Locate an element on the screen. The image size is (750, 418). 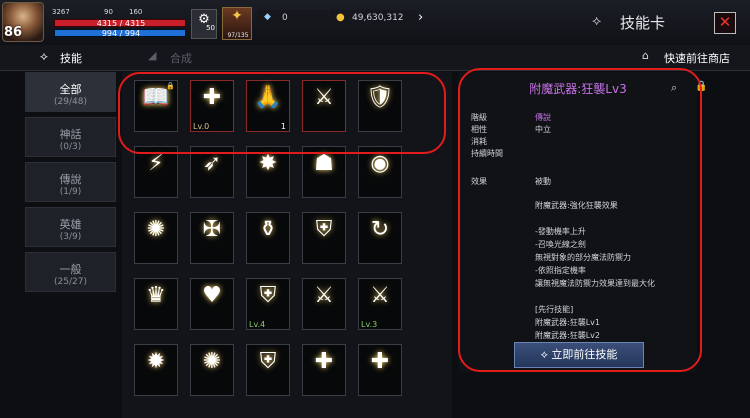
detail-label: 持續時間 is located at coordinates (487, 153).